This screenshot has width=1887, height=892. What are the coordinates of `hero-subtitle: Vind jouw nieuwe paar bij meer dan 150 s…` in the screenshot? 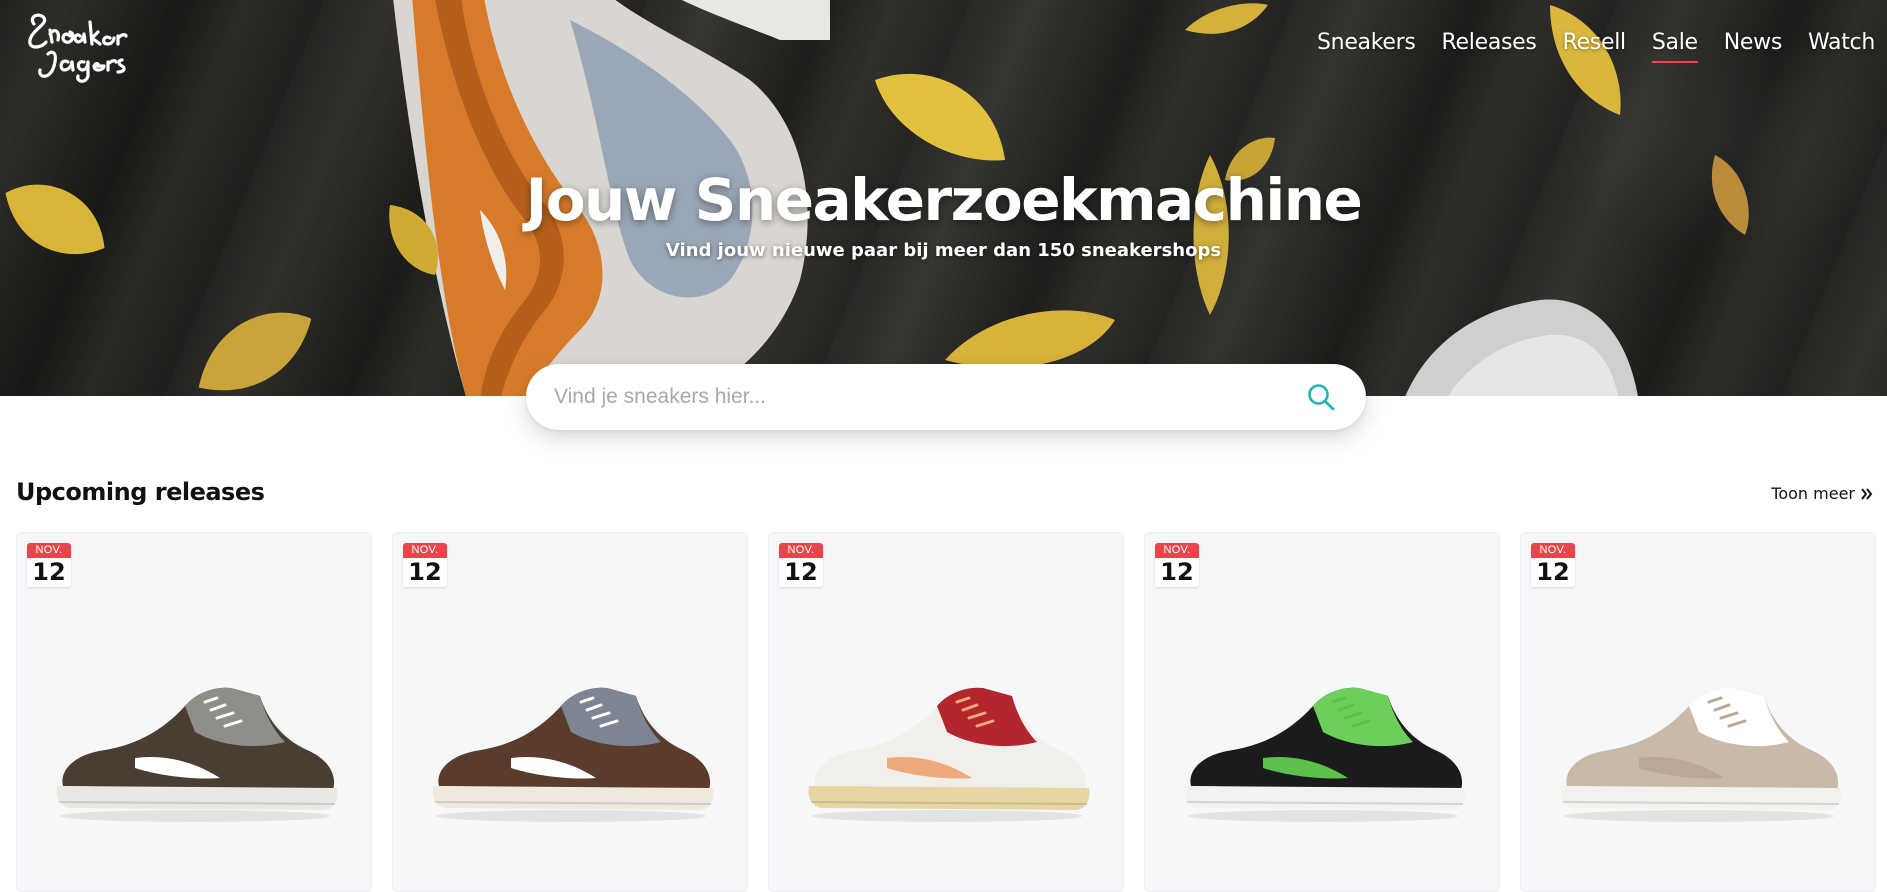 It's located at (943, 250).